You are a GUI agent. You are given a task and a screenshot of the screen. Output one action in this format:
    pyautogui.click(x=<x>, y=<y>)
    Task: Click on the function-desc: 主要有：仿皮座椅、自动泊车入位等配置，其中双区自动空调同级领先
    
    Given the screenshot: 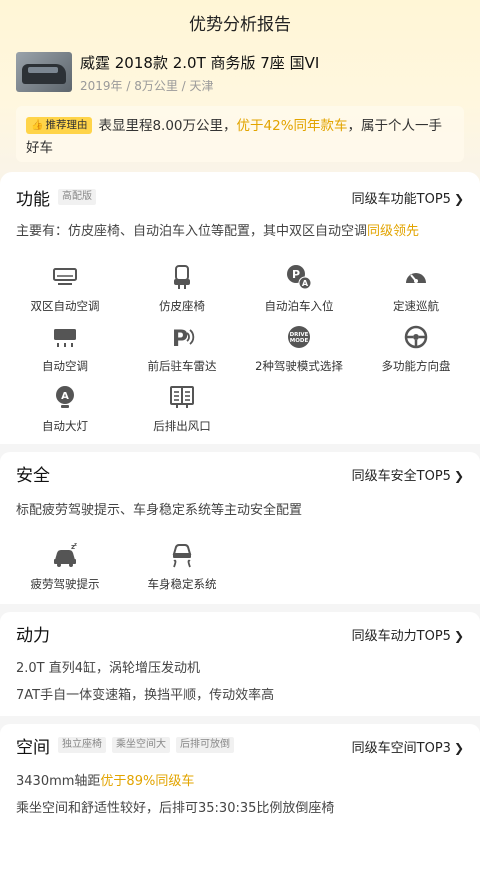 What is the action you would take?
    pyautogui.click(x=218, y=231)
    